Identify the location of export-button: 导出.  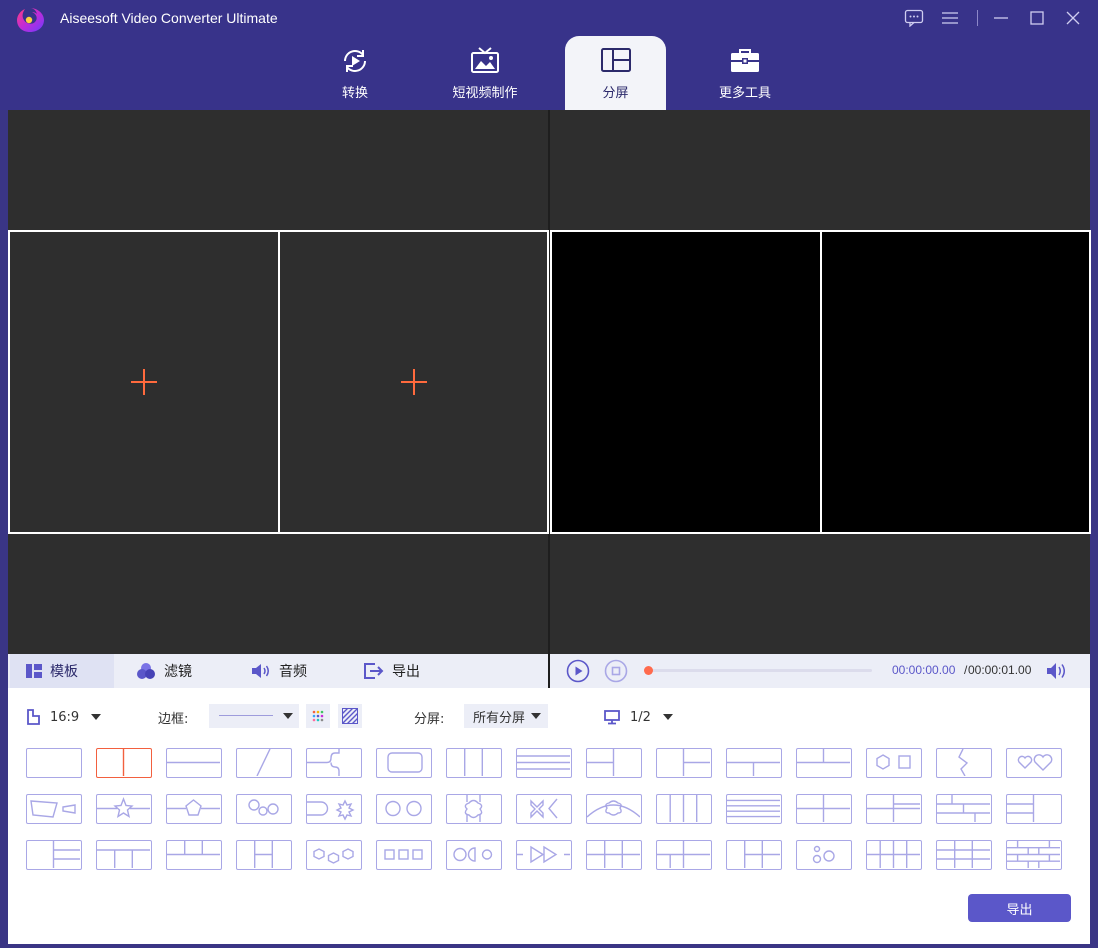
(1019, 908).